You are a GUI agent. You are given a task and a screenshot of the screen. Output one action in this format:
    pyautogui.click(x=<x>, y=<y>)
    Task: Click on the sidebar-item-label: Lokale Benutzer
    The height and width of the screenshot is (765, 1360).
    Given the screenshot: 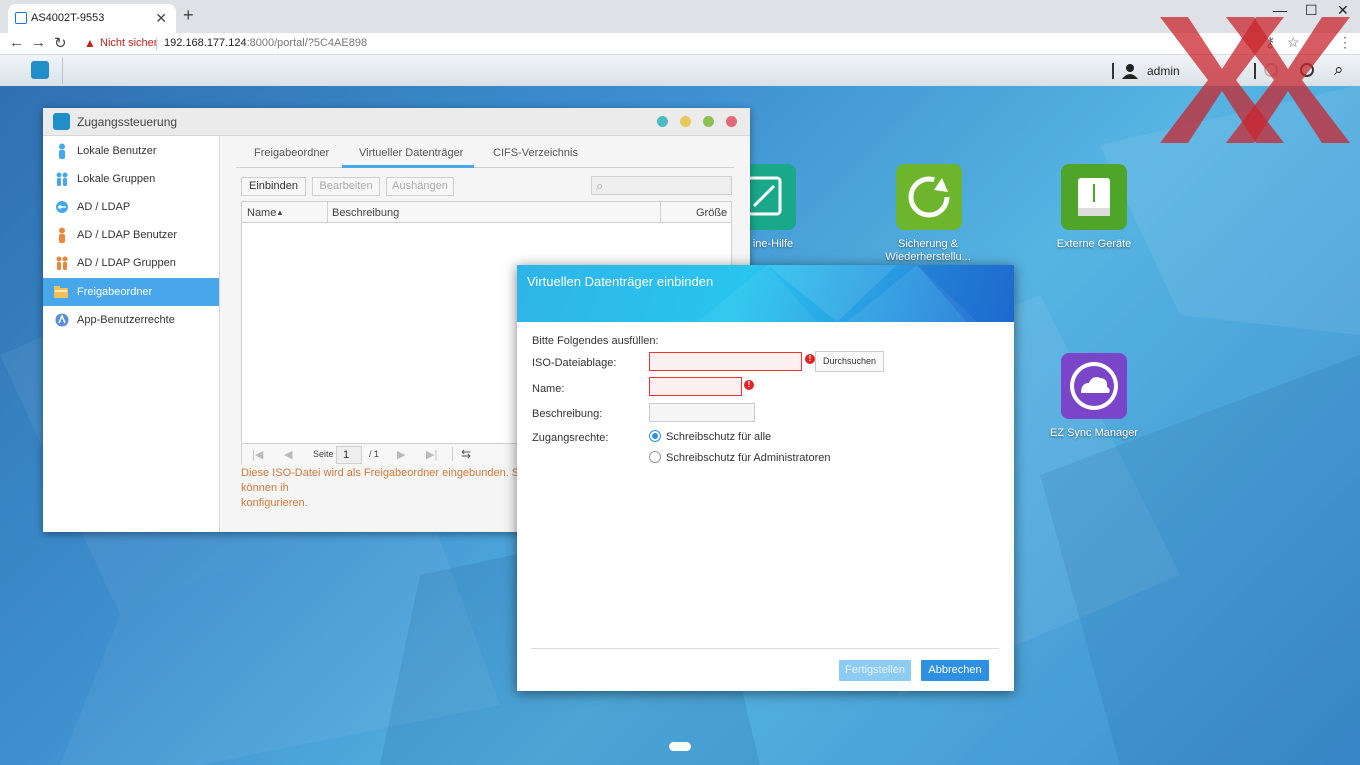 What is the action you would take?
    pyautogui.click(x=117, y=151)
    